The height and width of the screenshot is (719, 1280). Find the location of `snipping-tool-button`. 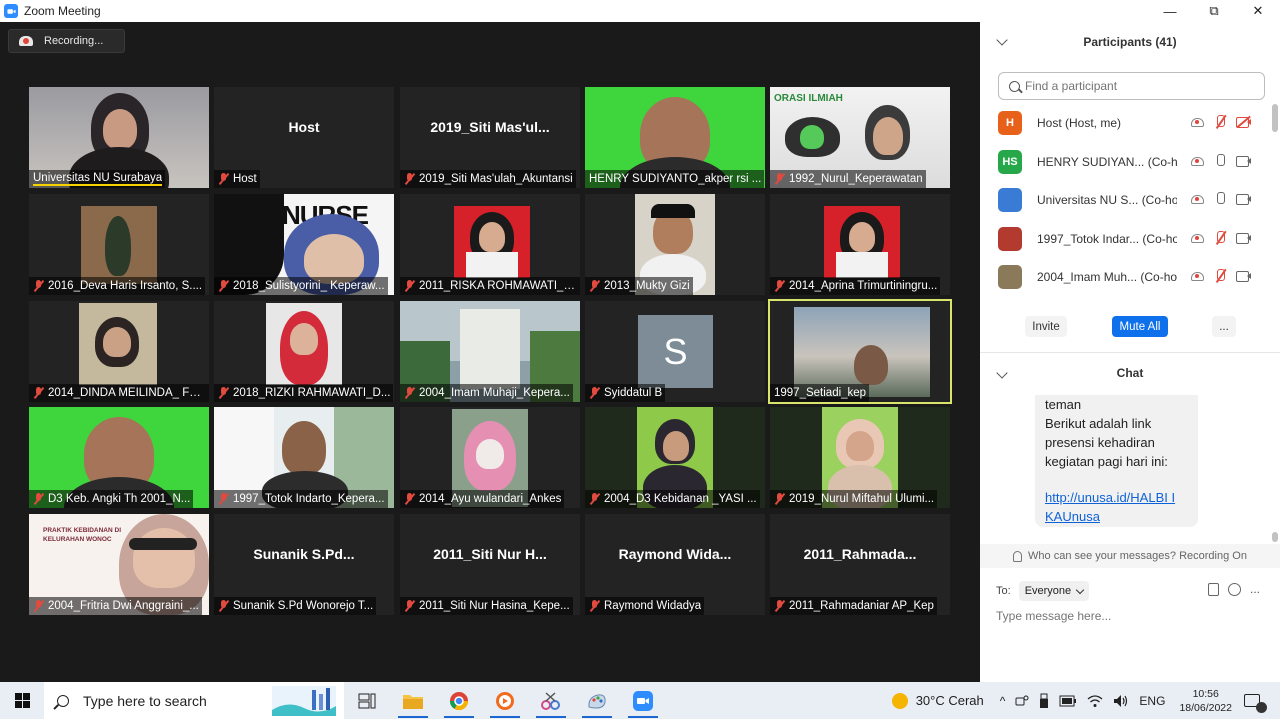

snipping-tool-button is located at coordinates (551, 700).